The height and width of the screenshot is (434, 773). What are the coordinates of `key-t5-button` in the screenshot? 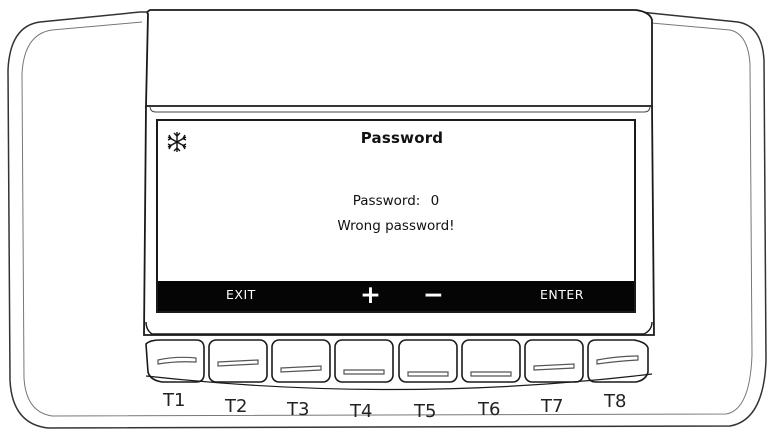 It's located at (428, 363).